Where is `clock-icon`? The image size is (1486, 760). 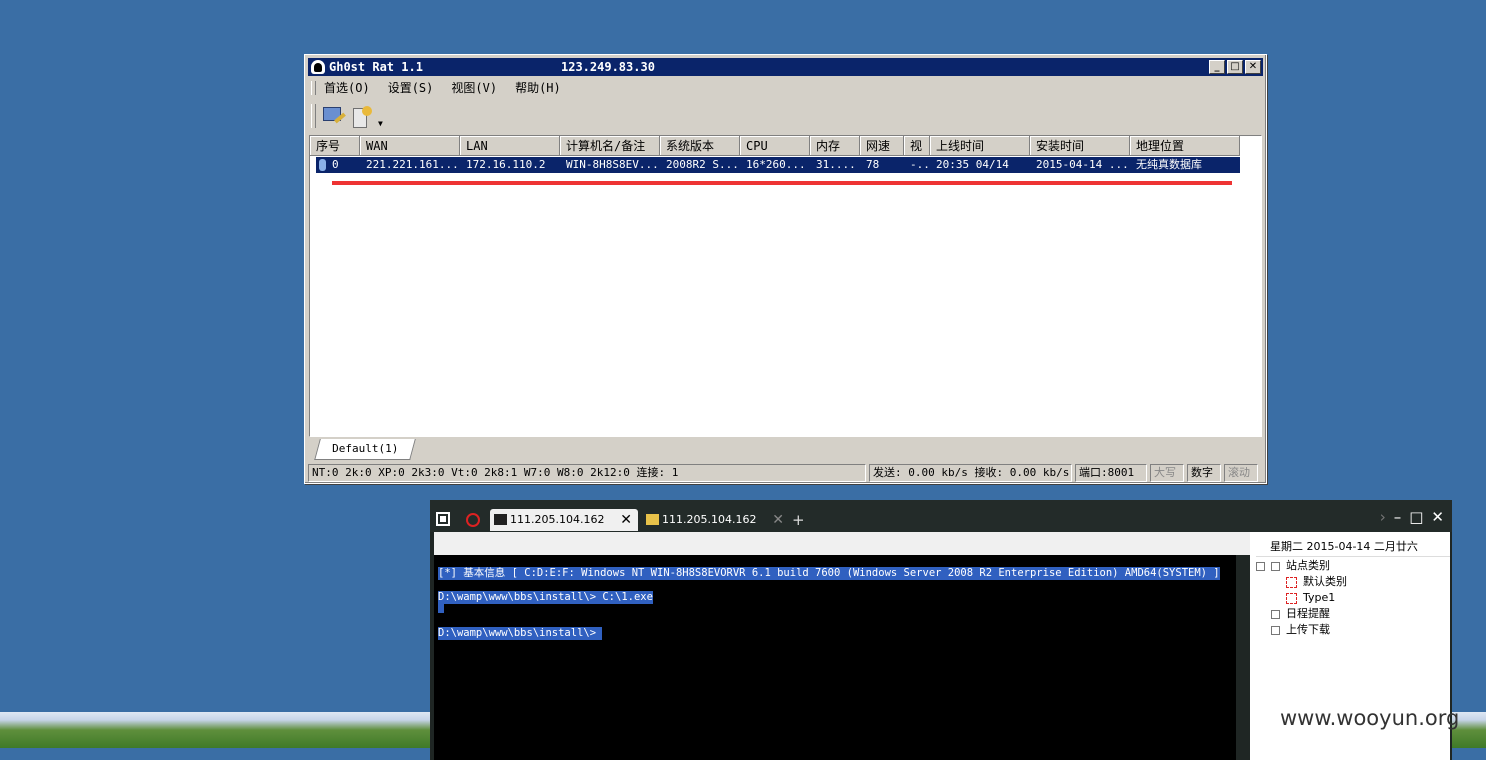
clock-icon is located at coordinates (1275, 614).